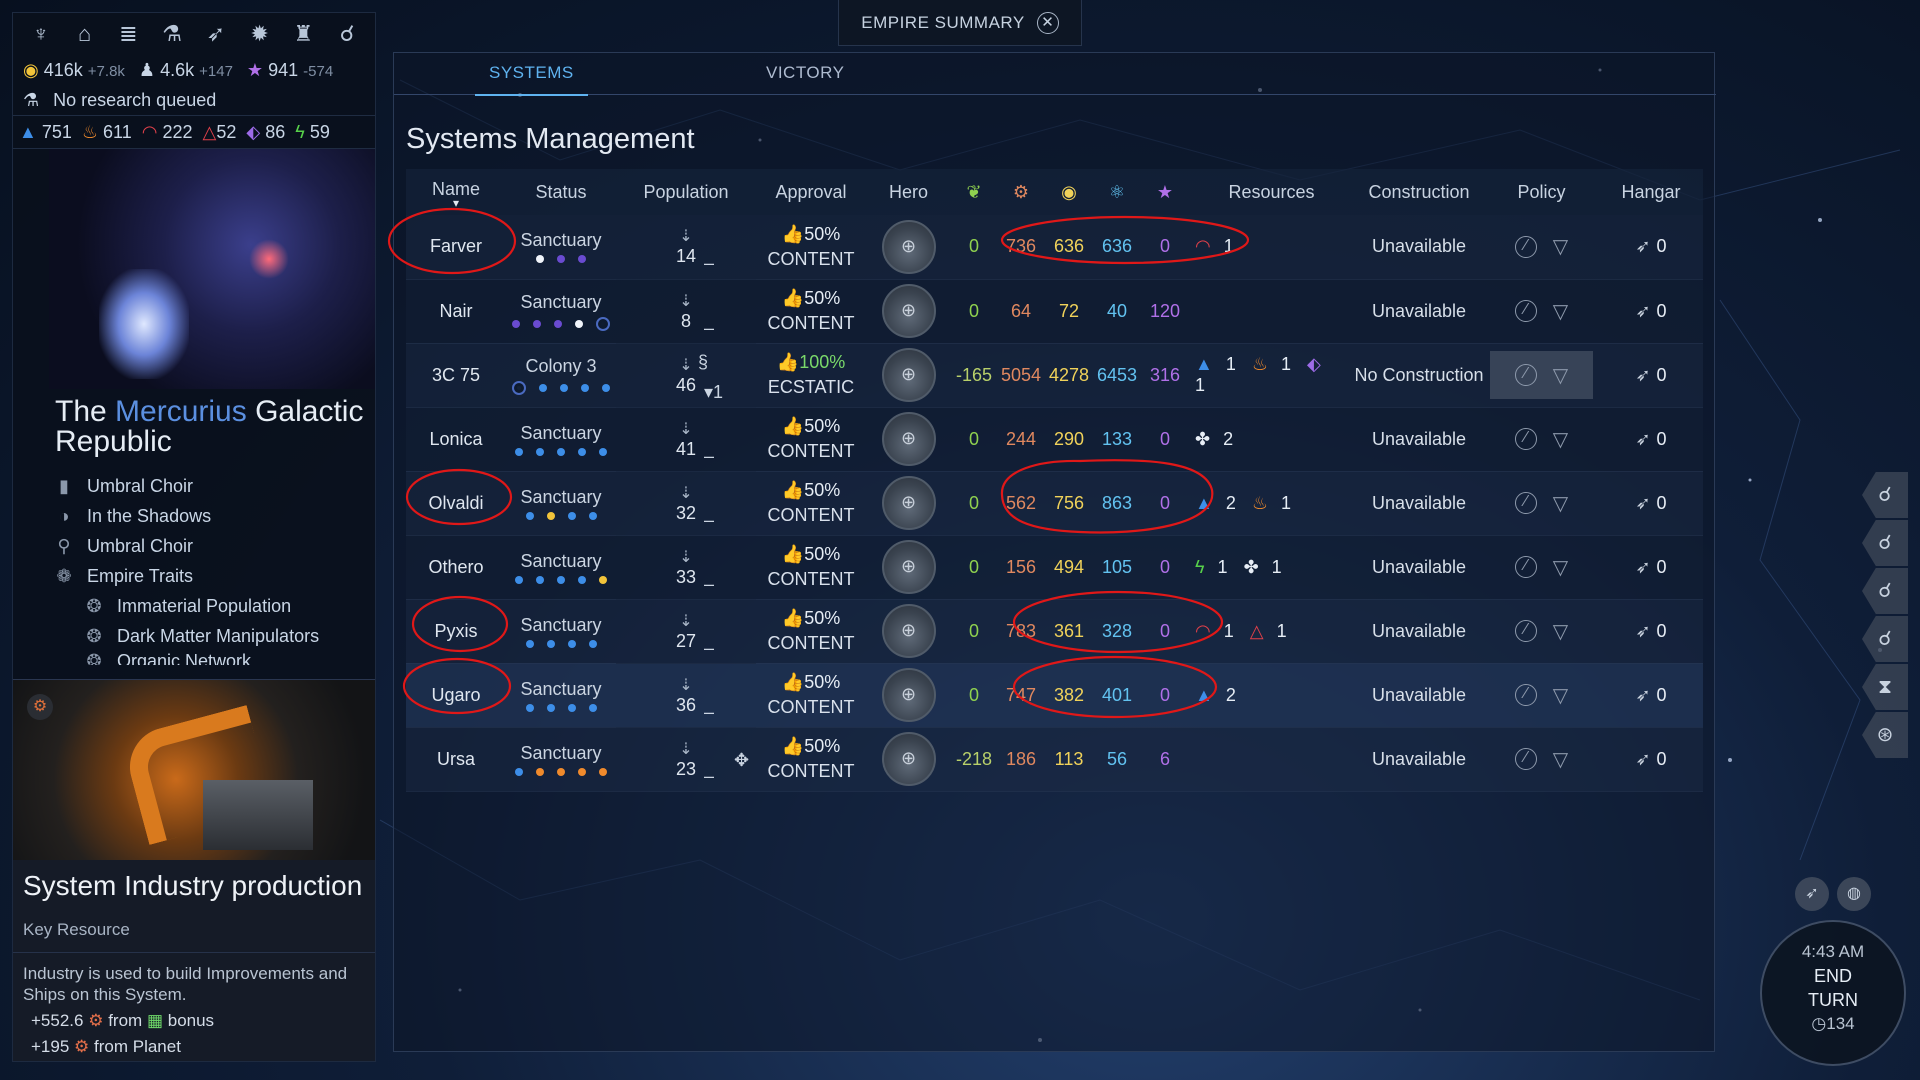 This screenshot has height=1080, width=1920. Describe the element at coordinates (1069, 192) in the screenshot. I see `column-dust: ◉` at that location.